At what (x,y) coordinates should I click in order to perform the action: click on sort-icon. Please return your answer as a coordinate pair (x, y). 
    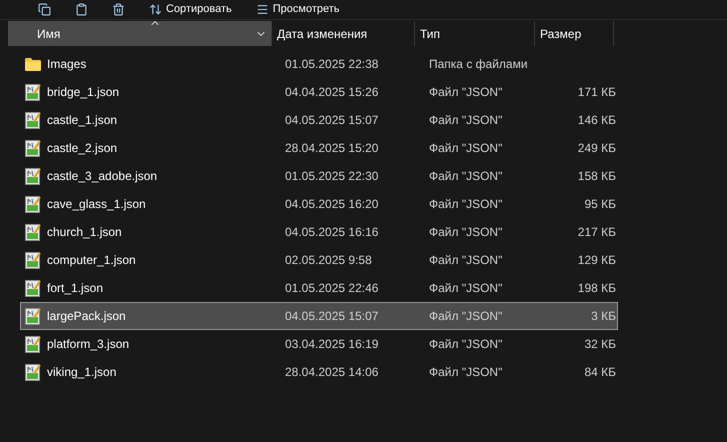
    Looking at the image, I should click on (155, 9).